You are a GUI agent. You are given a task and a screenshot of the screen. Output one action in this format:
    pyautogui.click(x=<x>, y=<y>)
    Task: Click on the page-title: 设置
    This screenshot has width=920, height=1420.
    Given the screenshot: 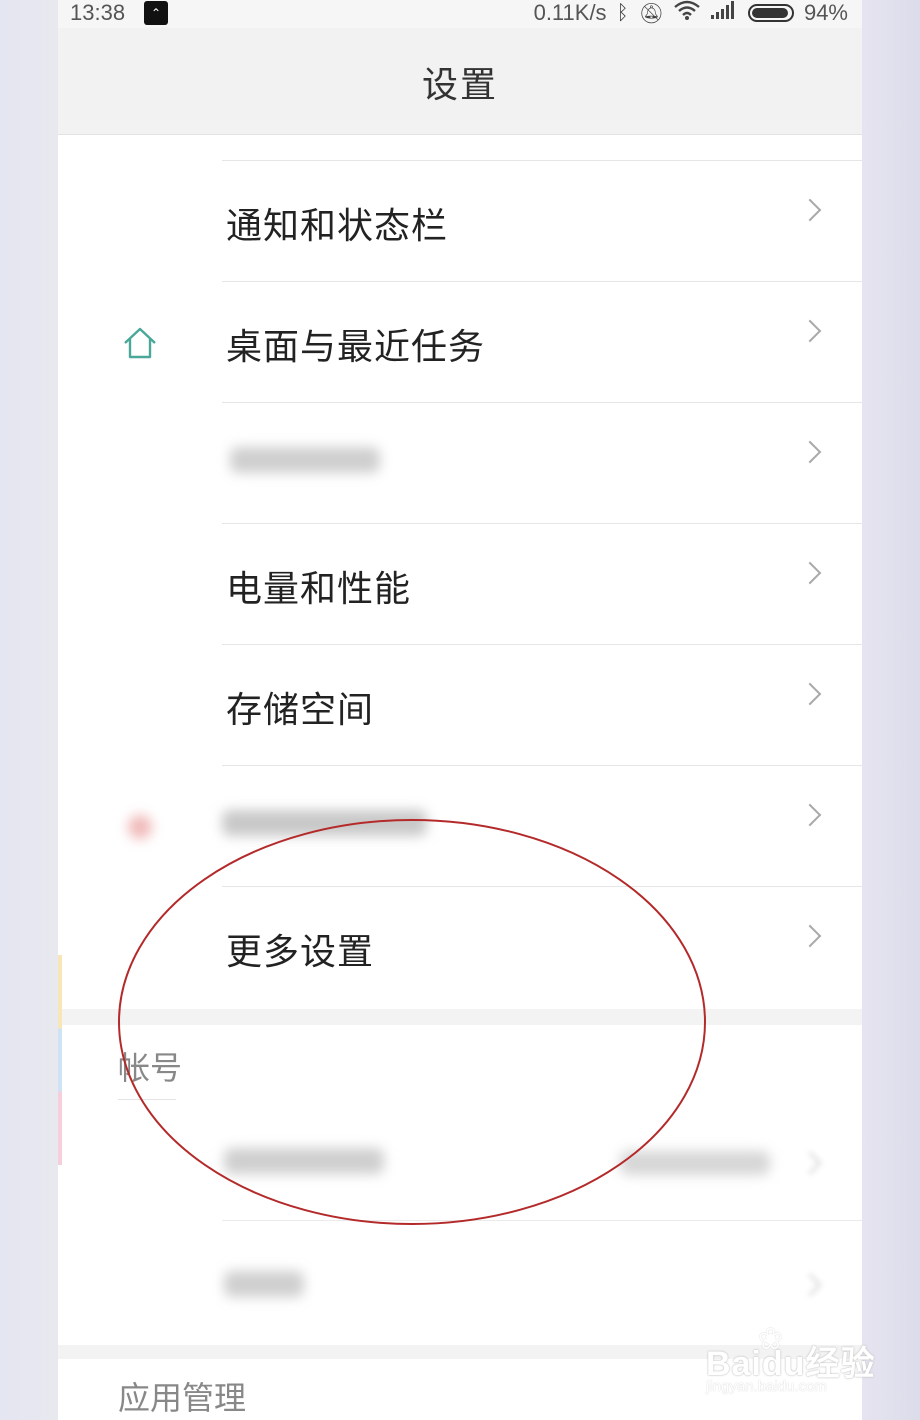 What is the action you would take?
    pyautogui.click(x=459, y=85)
    